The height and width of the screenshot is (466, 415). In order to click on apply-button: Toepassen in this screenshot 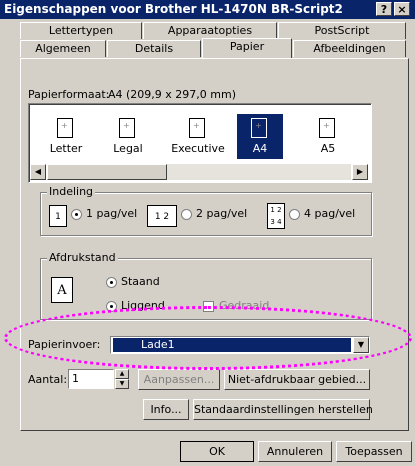, I will do `click(374, 451)`.